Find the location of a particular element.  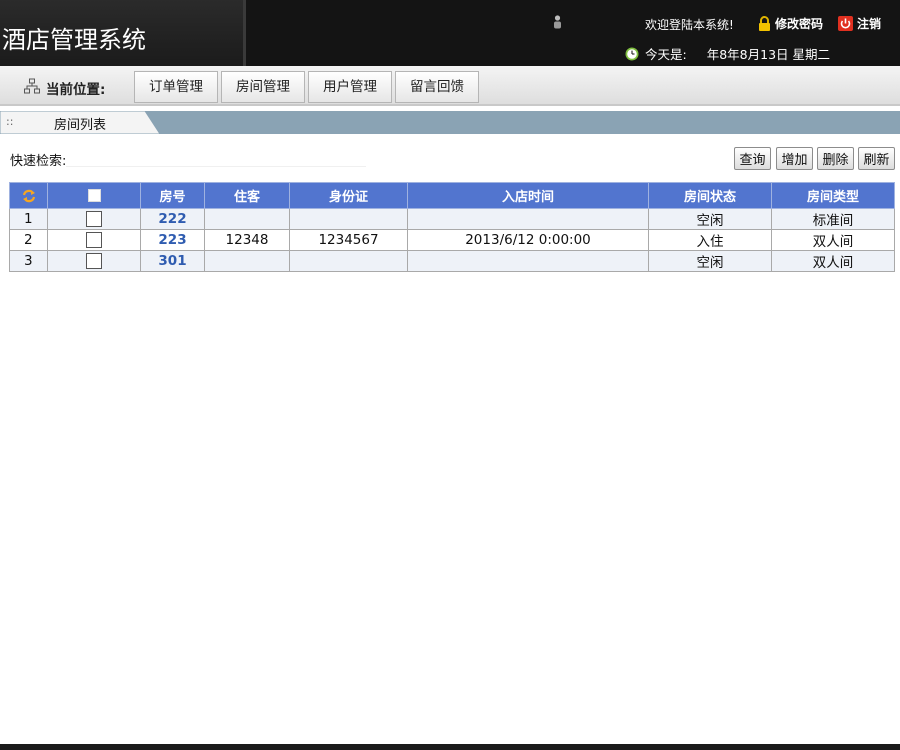

app-title: 酒店管理系统 is located at coordinates (74, 40).